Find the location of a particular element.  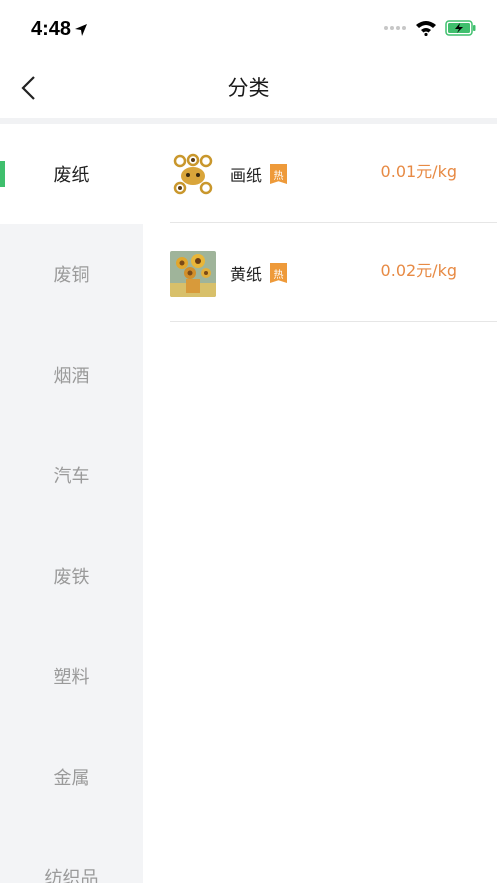

list-item: 黄纸 热 0.02元/kg is located at coordinates (333, 272).